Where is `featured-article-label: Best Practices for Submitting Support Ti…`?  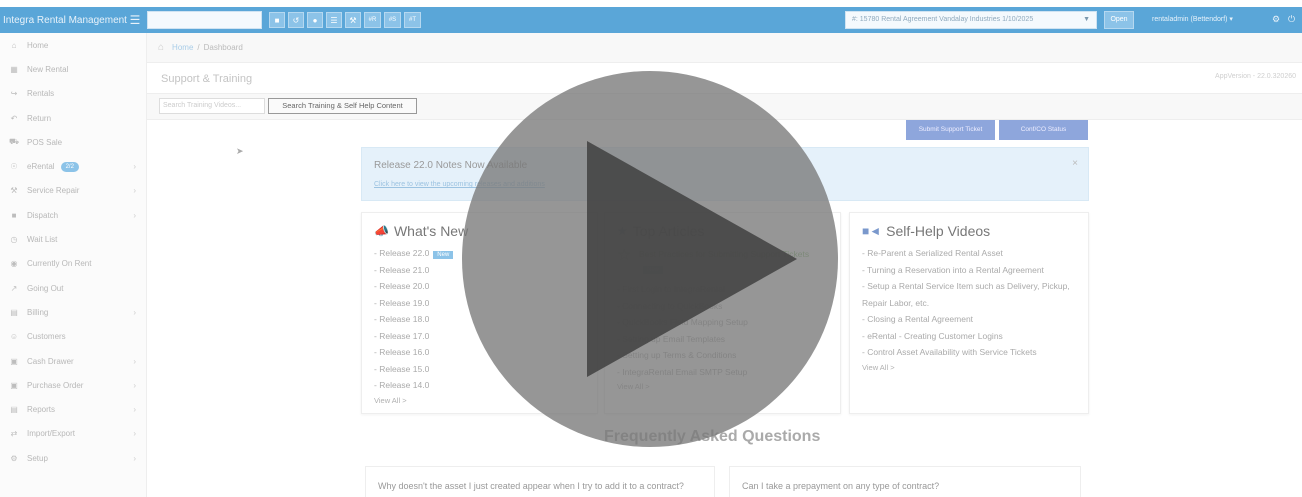
featured-article-label: Best Practices for Submitting Support Ti… is located at coordinates (724, 254).